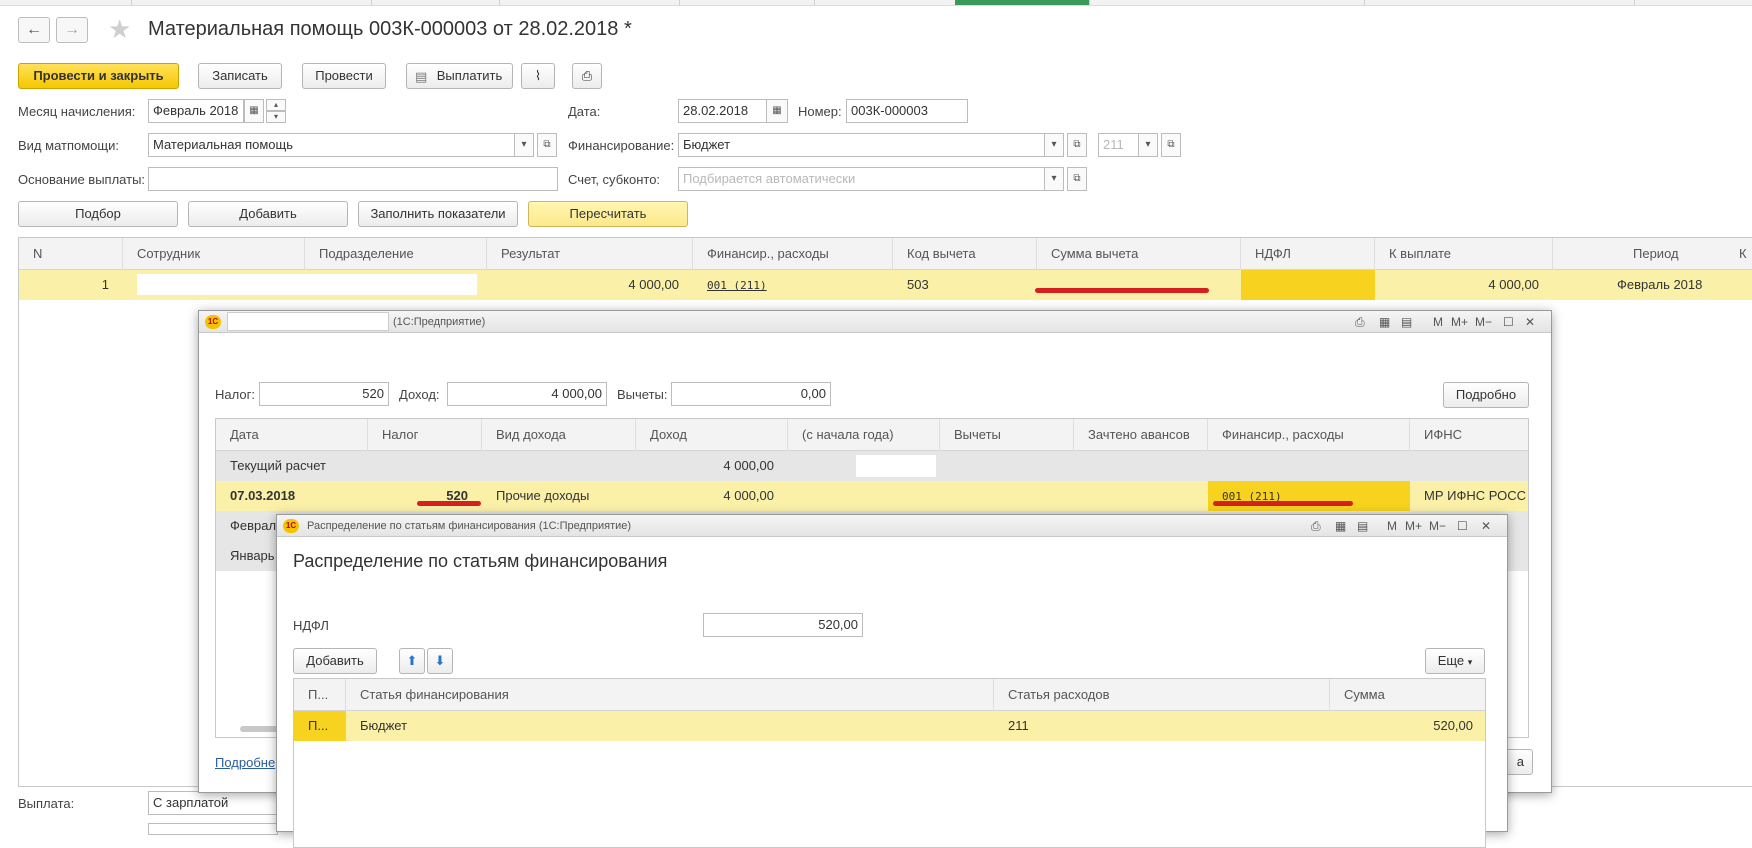 This screenshot has height=848, width=1752. Describe the element at coordinates (896, 466) in the screenshot. I see `cell-current-ytd` at that location.